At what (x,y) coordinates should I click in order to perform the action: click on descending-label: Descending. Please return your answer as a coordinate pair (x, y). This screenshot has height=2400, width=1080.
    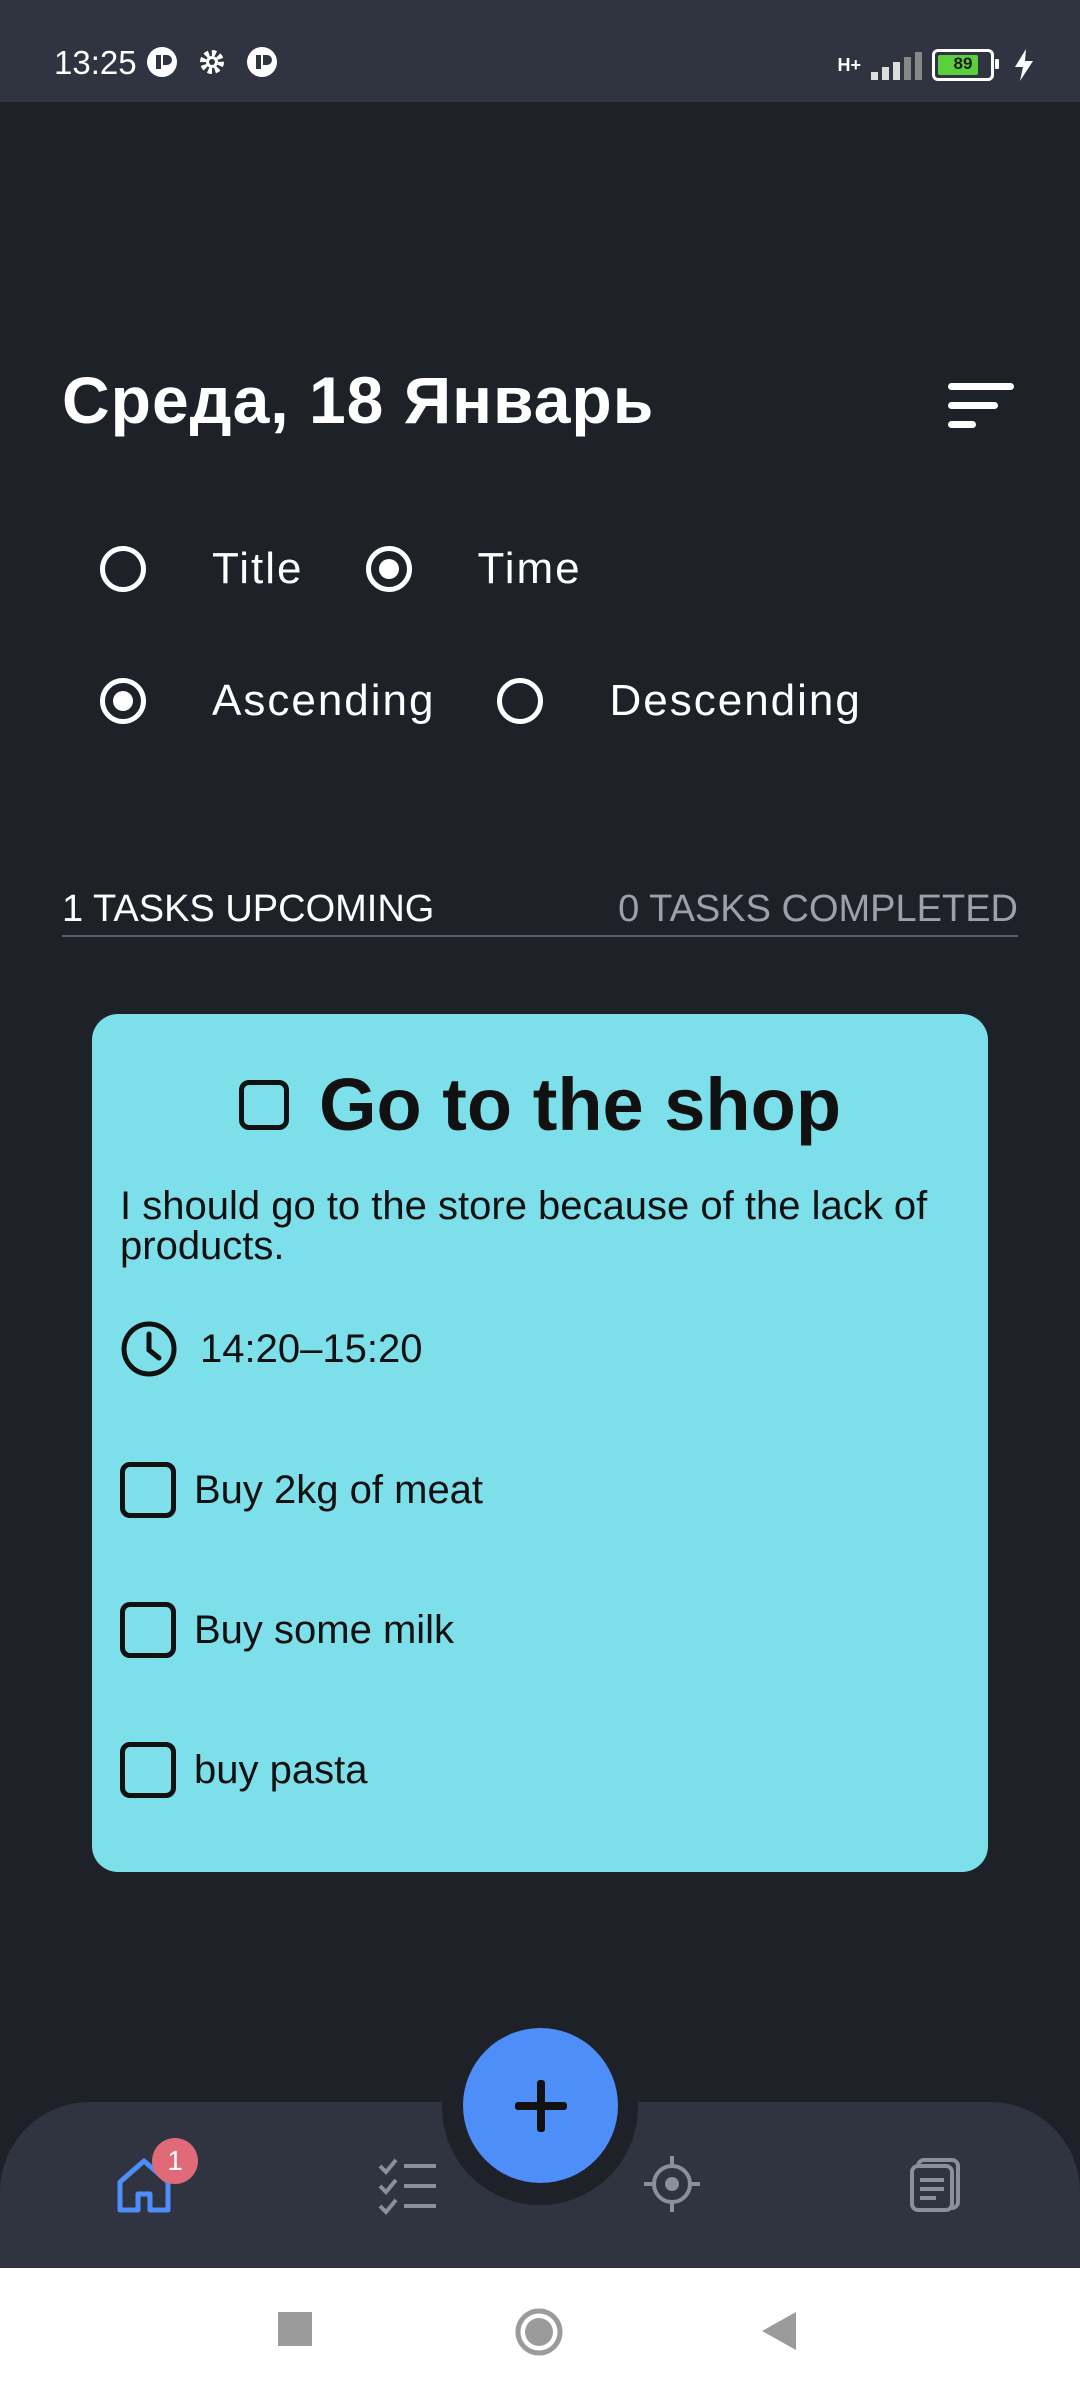
    Looking at the image, I should click on (735, 701).